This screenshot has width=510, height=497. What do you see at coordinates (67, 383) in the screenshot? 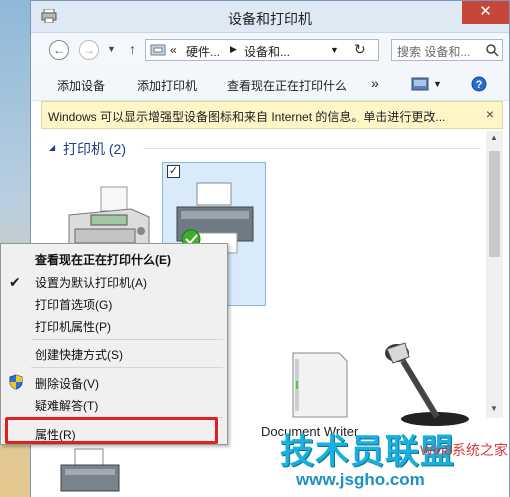
I see `menu-remove-device: 删除设备(V)` at bounding box center [67, 383].